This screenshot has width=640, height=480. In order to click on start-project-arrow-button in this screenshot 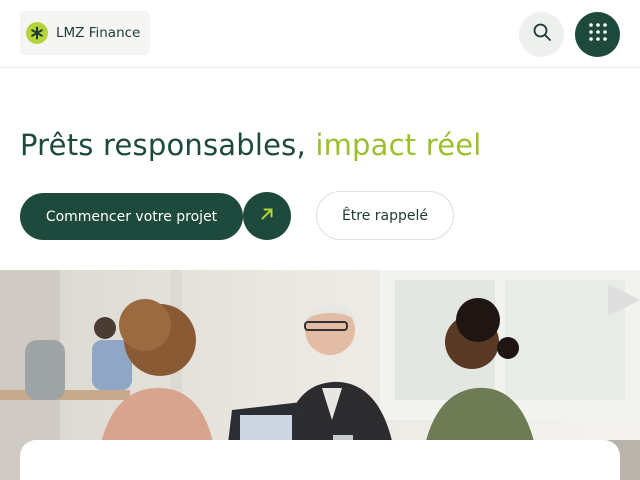, I will do `click(267, 216)`.